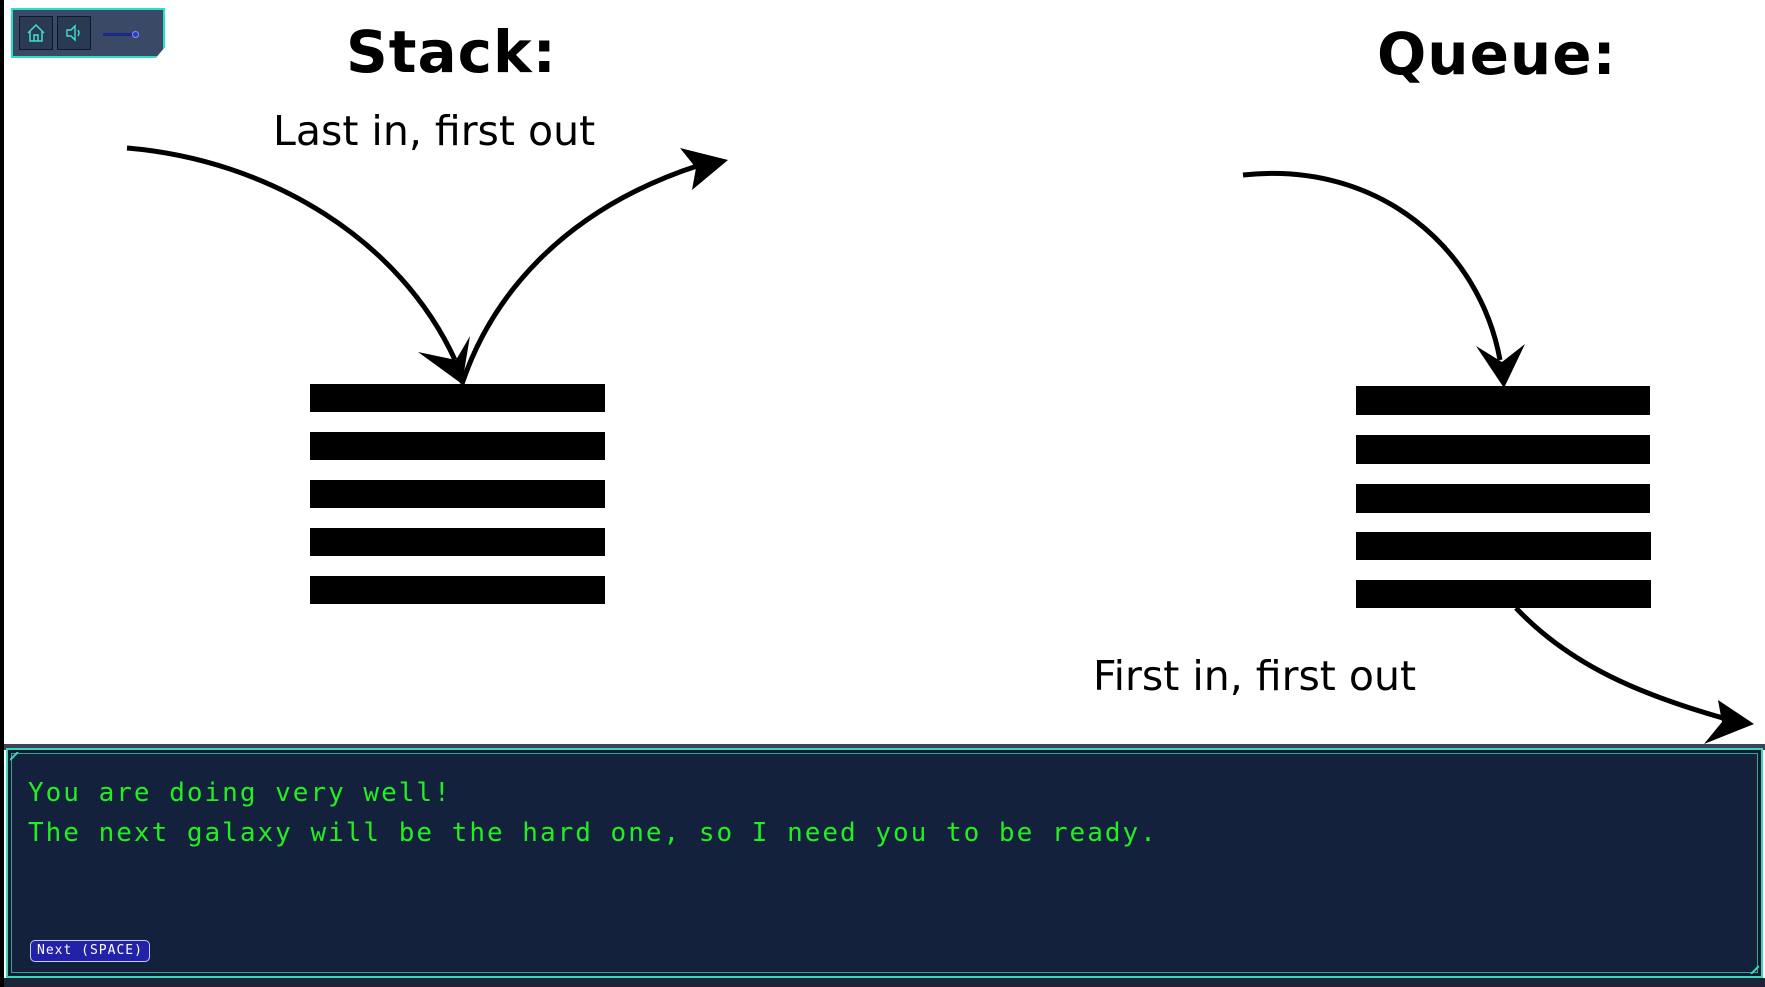 Image resolution: width=1765 pixels, height=987 pixels. What do you see at coordinates (90, 951) in the screenshot?
I see `next-button: Next (SPACE)` at bounding box center [90, 951].